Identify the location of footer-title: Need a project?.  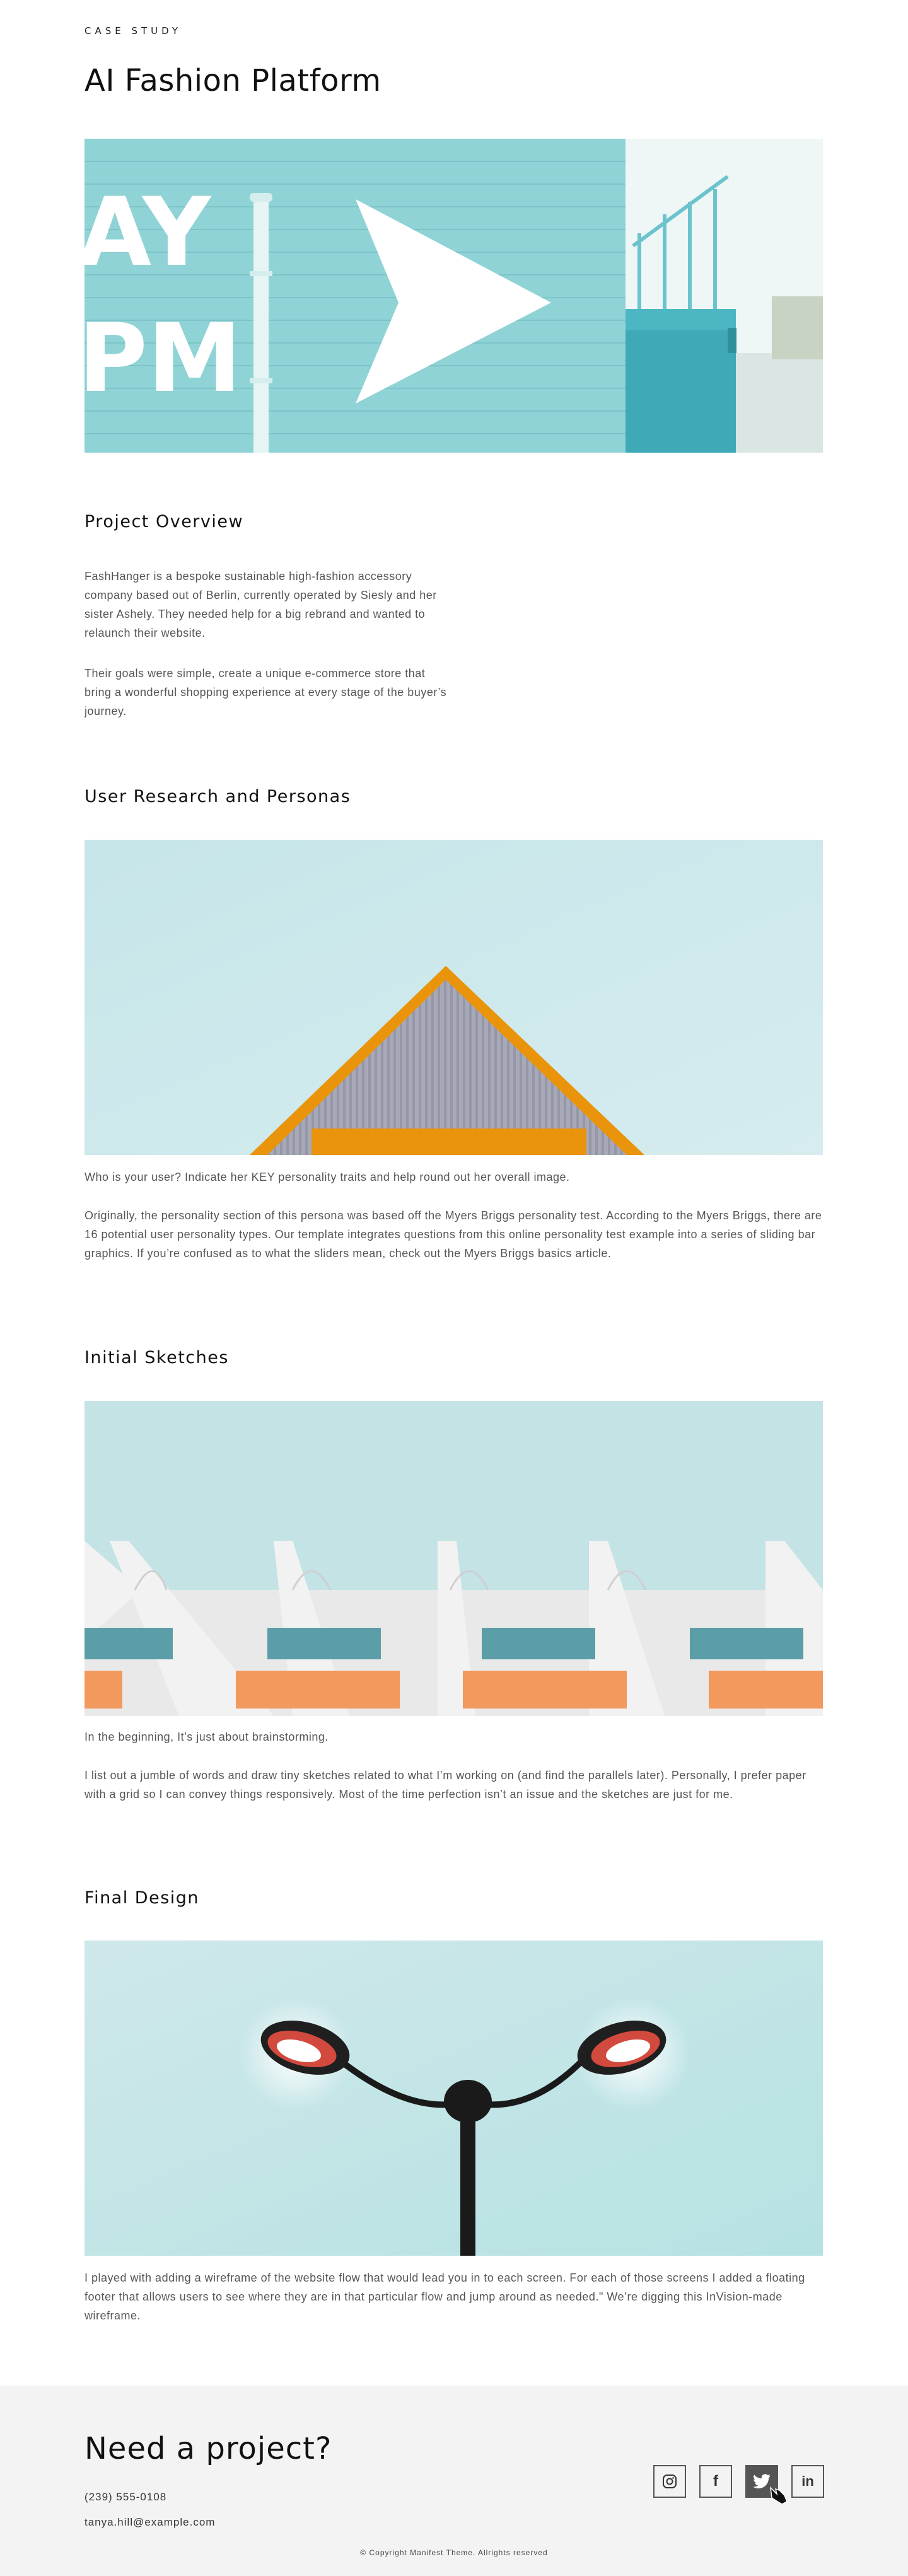
(208, 2448).